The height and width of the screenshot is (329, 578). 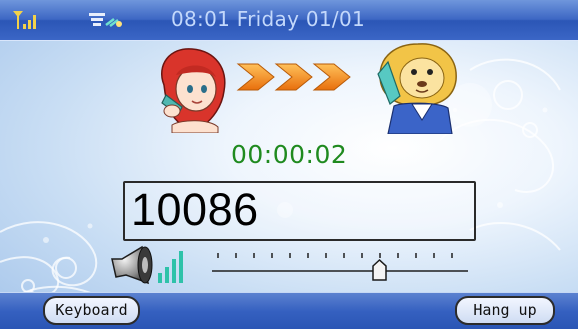 What do you see at coordinates (338, 265) in the screenshot?
I see `volume-slider` at bounding box center [338, 265].